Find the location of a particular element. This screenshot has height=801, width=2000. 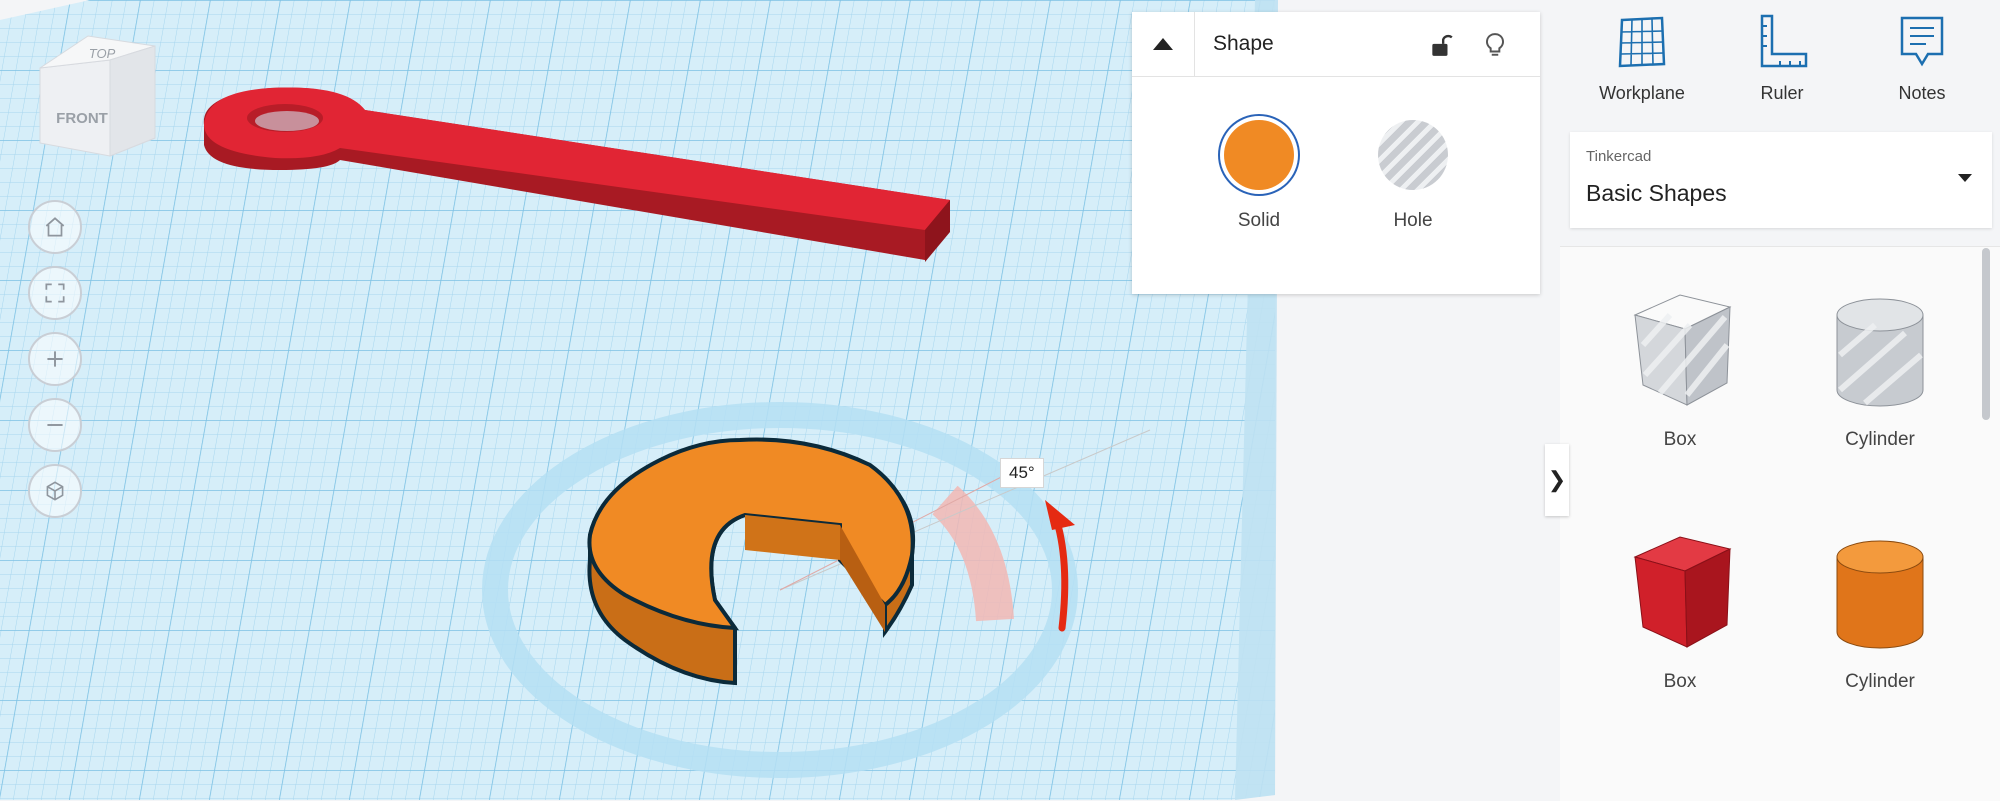

cylinder-solid-icon is located at coordinates (1880, 594).